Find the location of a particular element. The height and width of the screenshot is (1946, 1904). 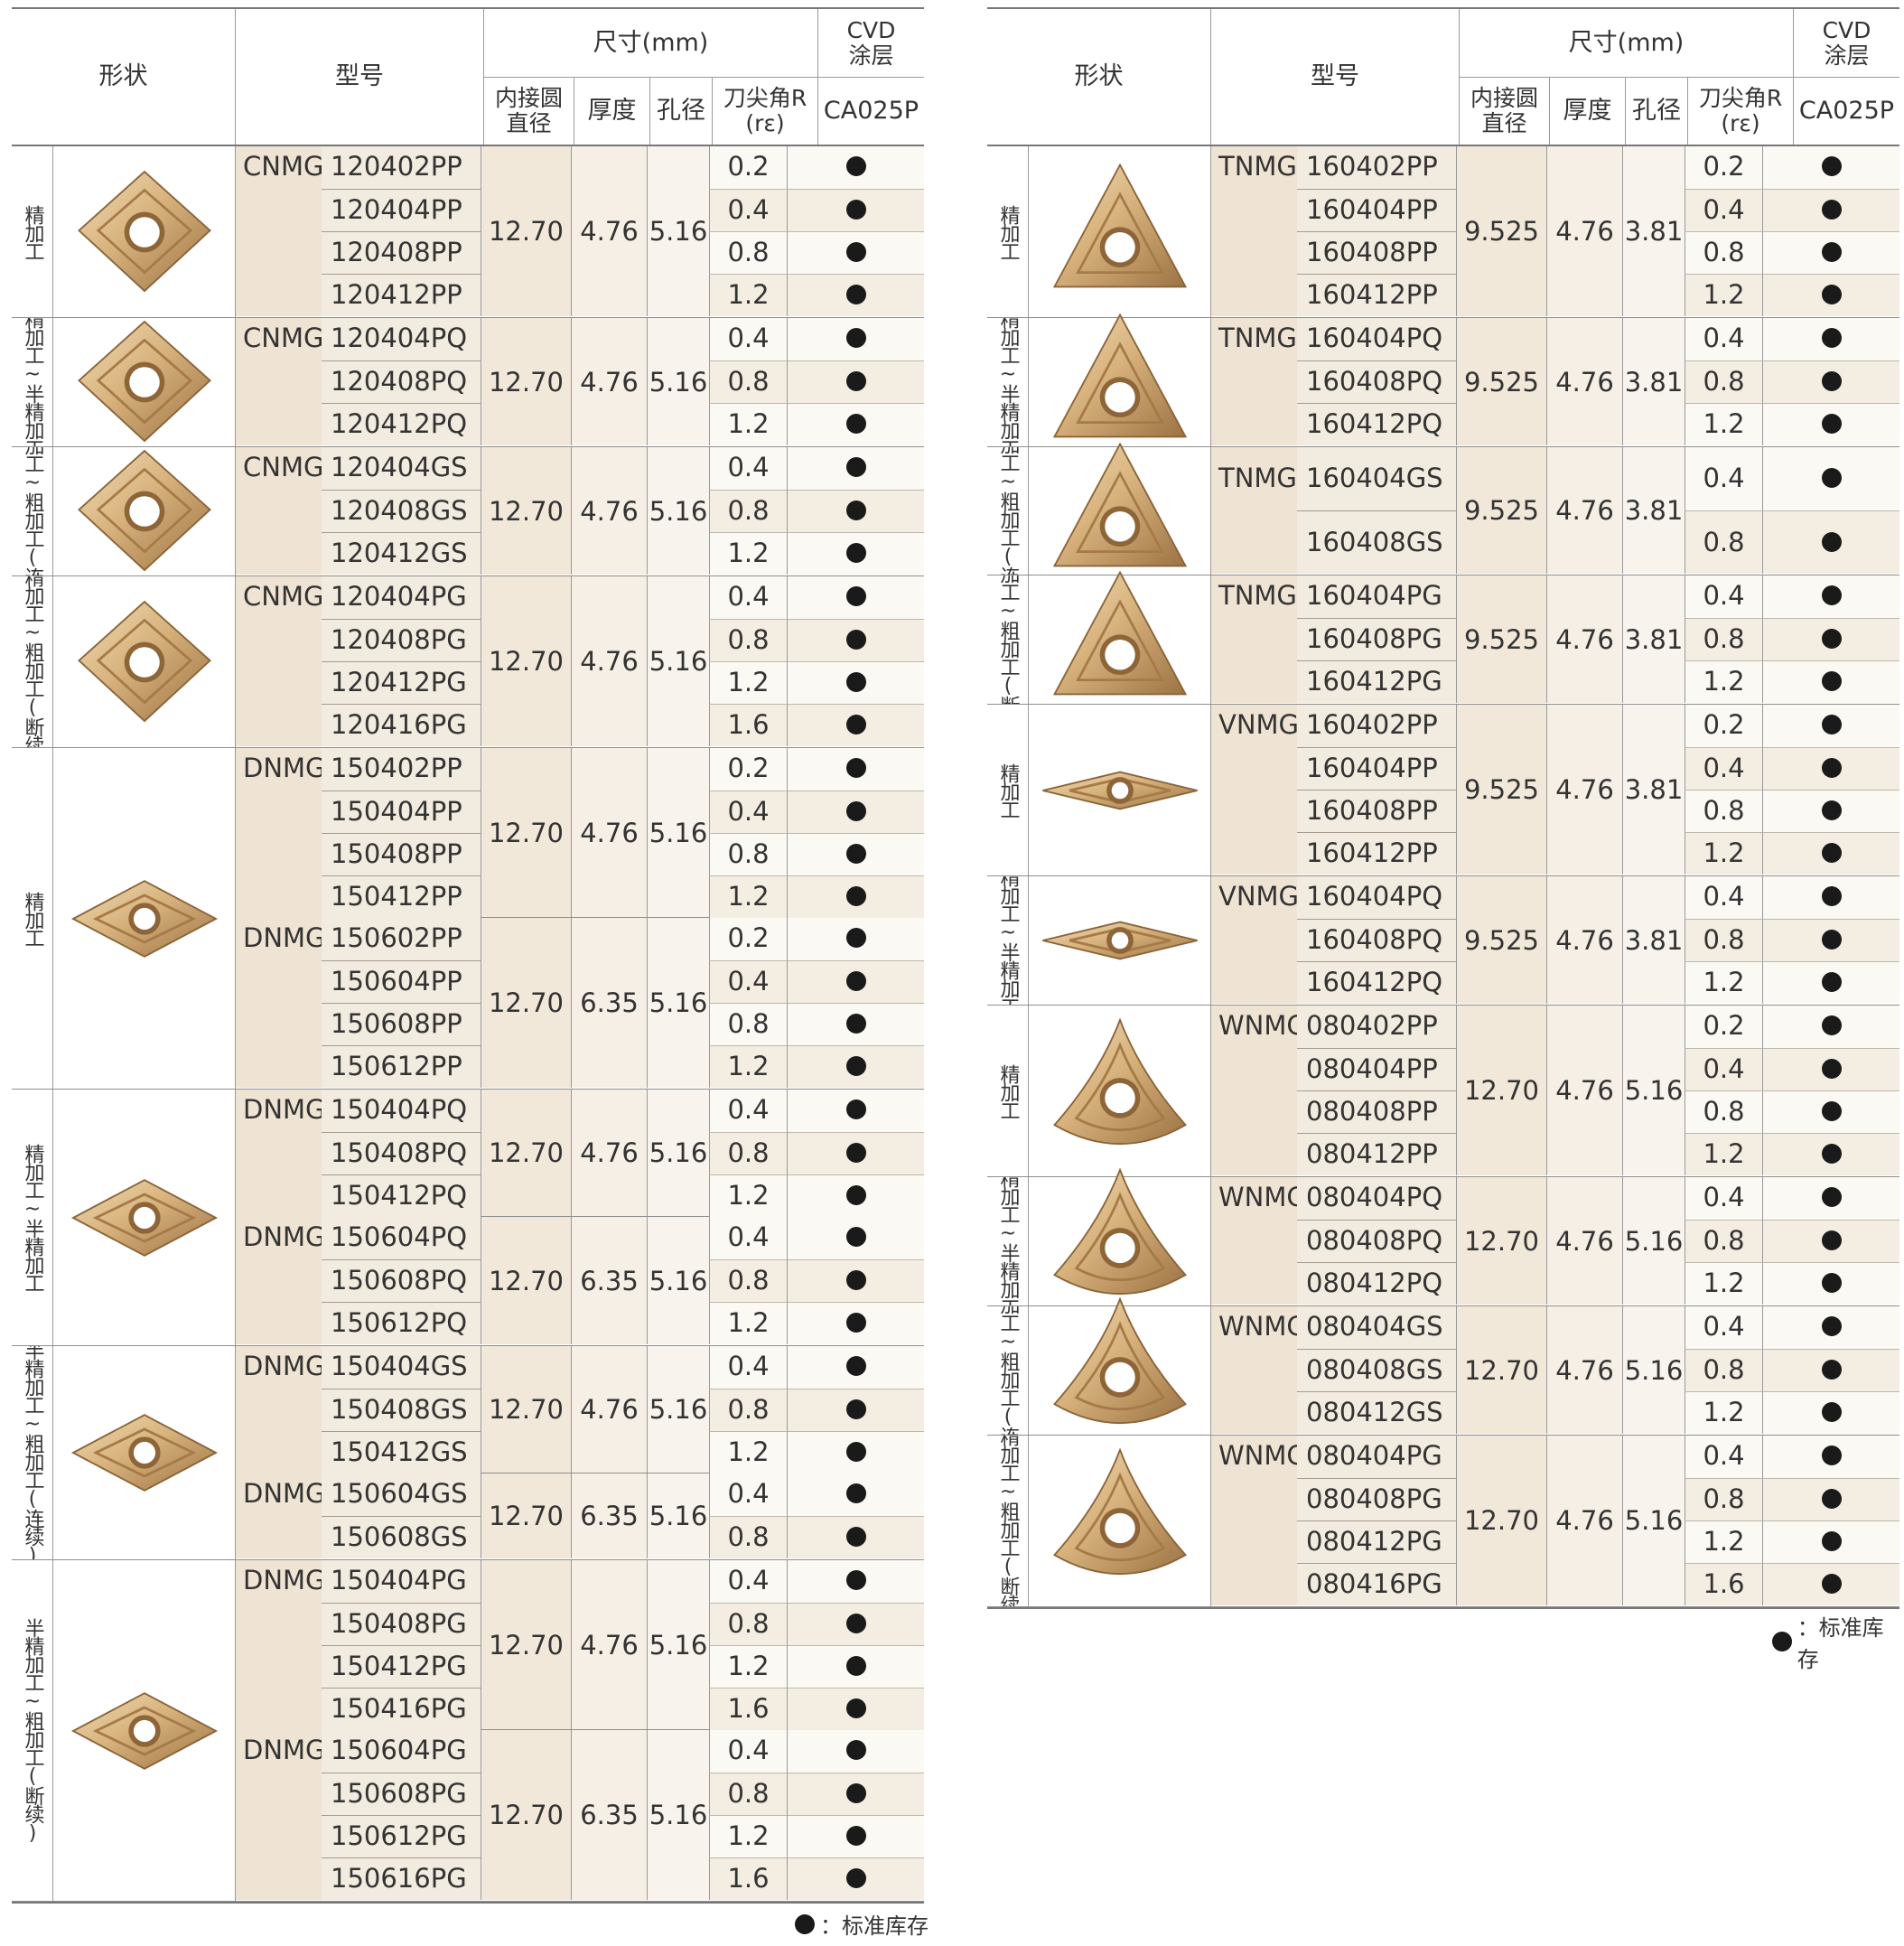

model-code: 120404GS is located at coordinates (401, 468).